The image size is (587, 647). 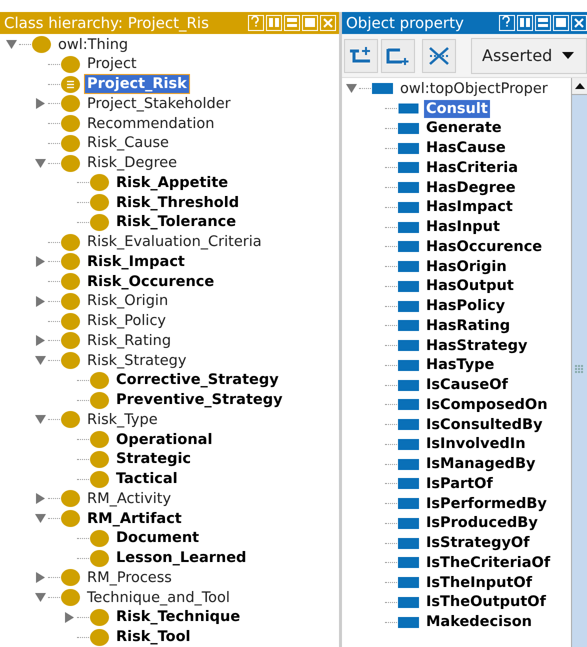 What do you see at coordinates (457, 109) in the screenshot?
I see `property-item: Consult` at bounding box center [457, 109].